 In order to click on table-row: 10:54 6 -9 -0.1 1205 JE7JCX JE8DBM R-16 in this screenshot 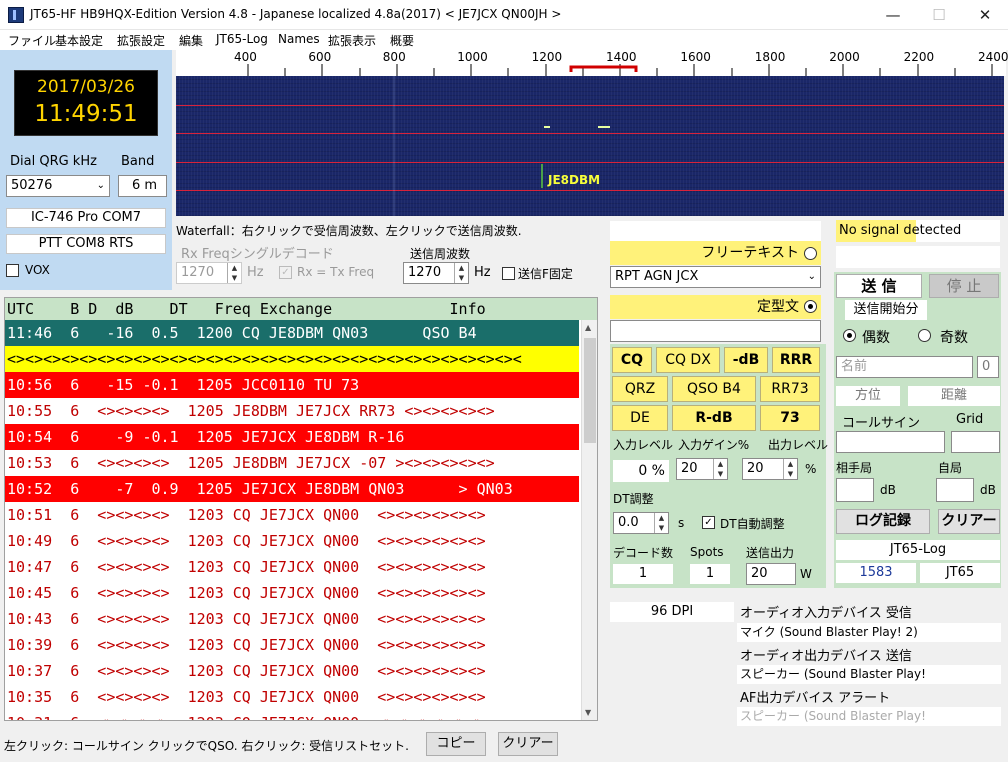, I will do `click(292, 437)`.